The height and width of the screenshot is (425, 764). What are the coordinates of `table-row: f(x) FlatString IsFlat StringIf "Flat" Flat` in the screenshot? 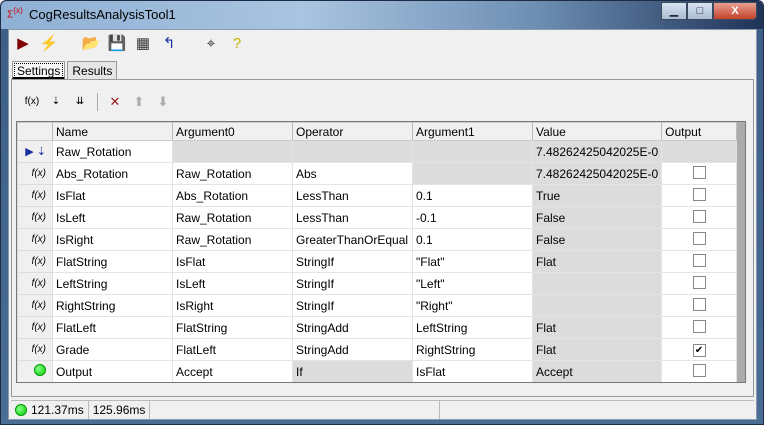 It's located at (377, 261).